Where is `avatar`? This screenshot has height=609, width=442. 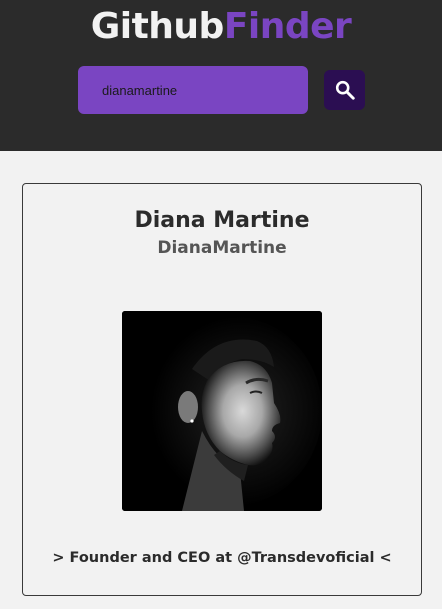
avatar is located at coordinates (222, 411).